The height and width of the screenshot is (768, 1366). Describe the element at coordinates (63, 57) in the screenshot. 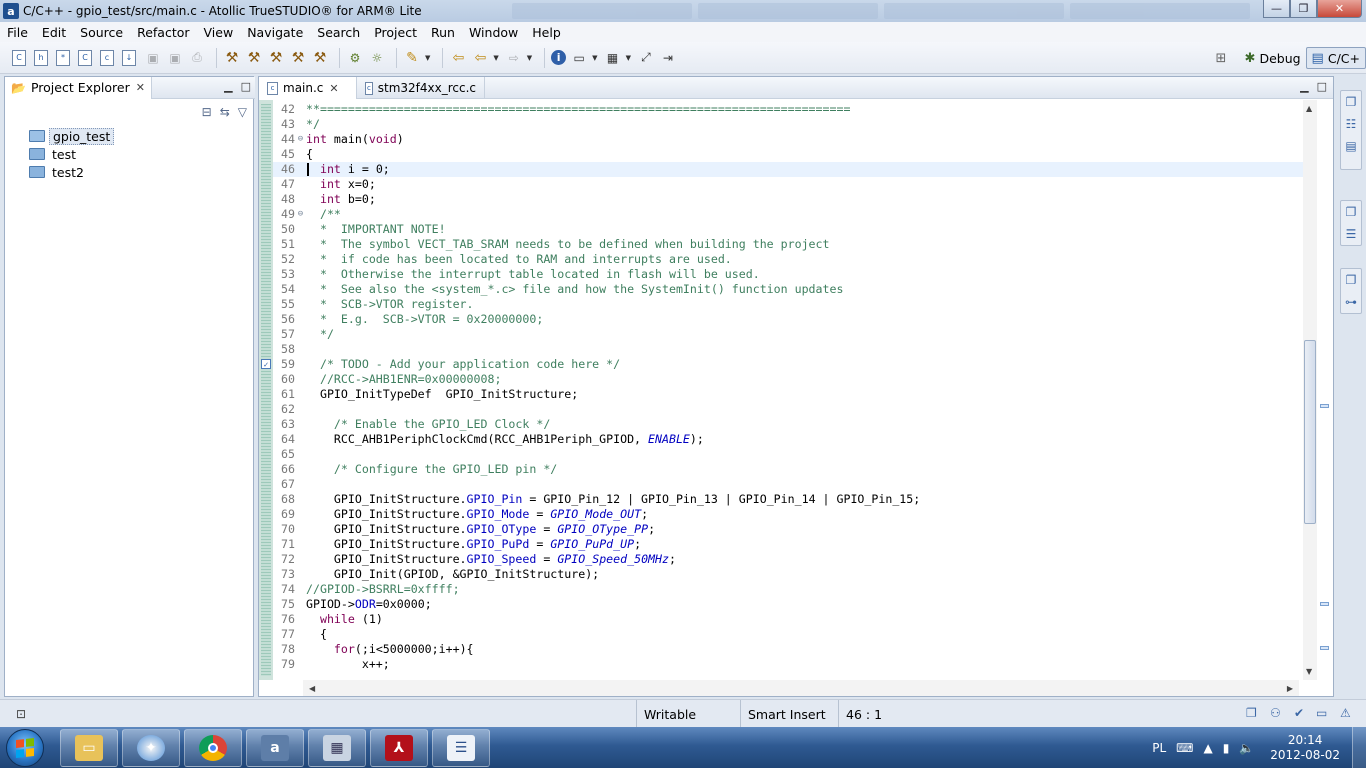

I see `new-source-file-icon: *` at that location.